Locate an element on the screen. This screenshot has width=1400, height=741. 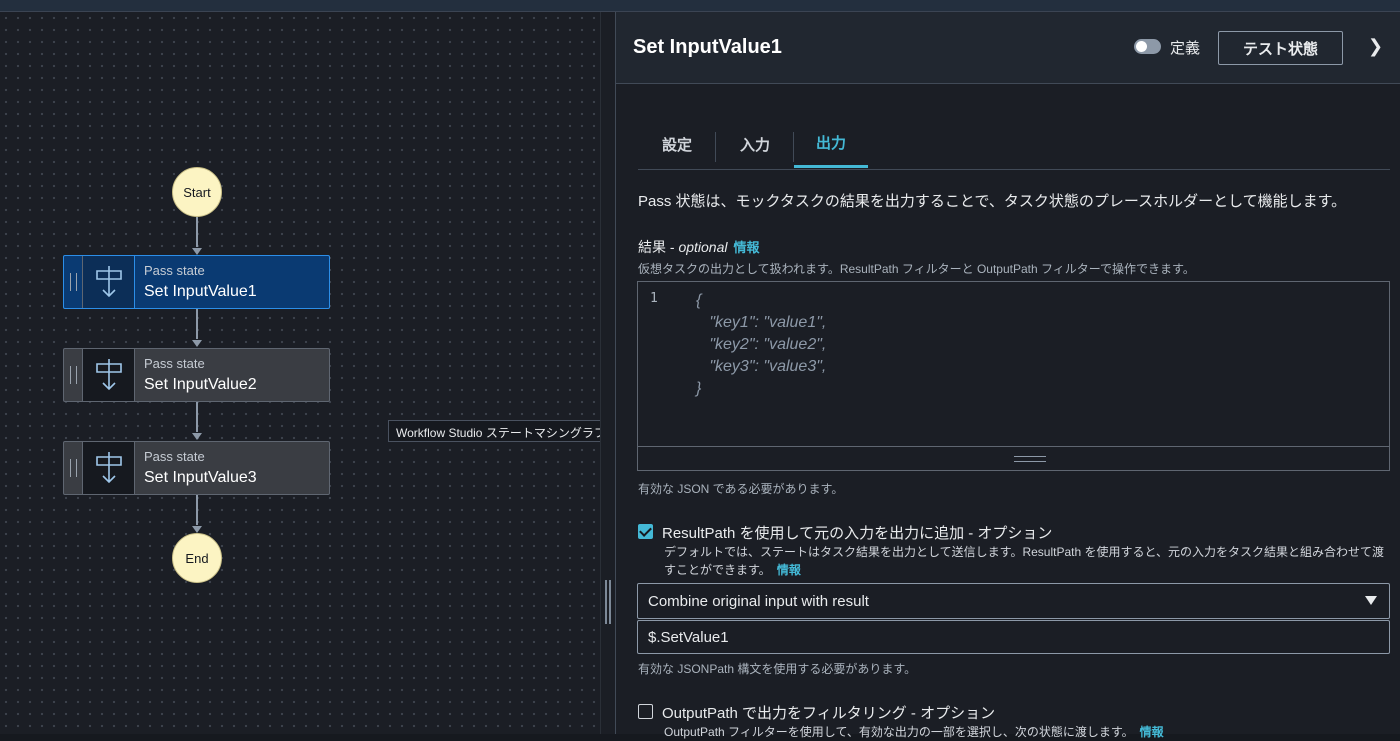
edge-3-end is located at coordinates (197, 510).